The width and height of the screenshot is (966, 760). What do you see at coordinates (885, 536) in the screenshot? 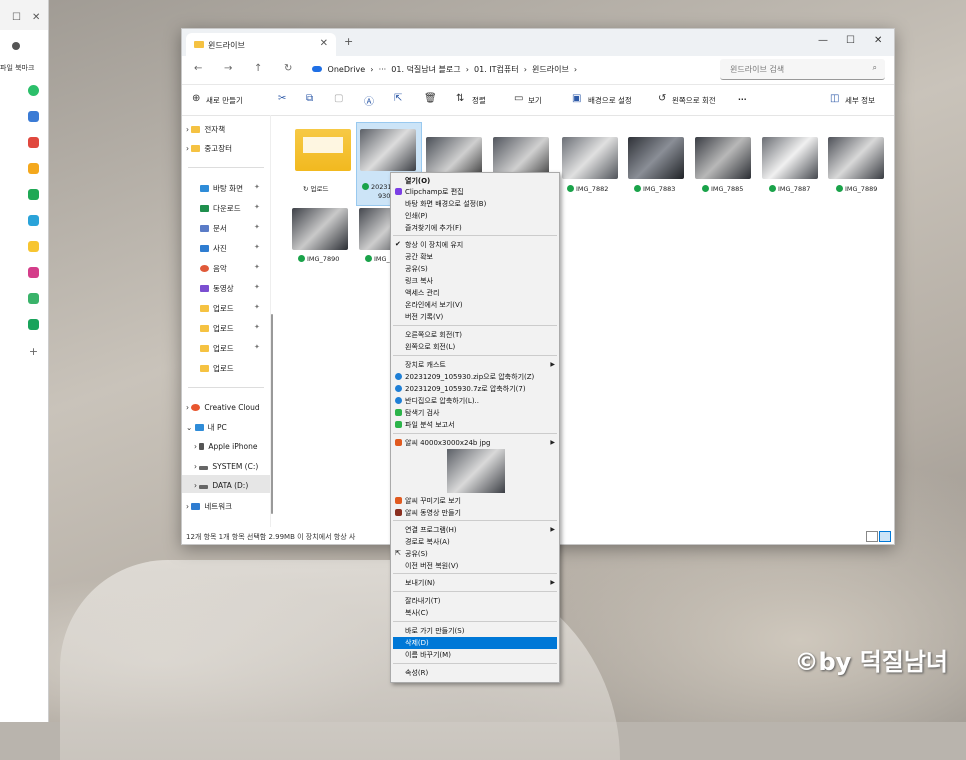
I see `large-icons-view-button` at bounding box center [885, 536].